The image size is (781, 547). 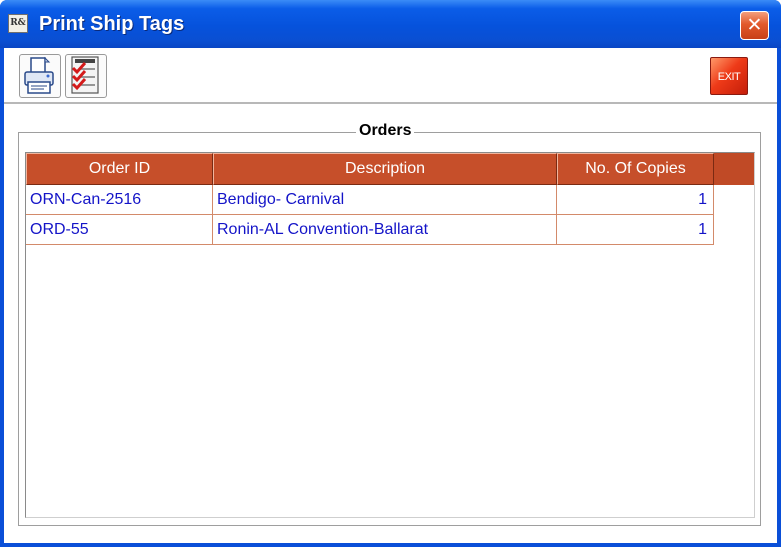 I want to click on column-header-order-id: Order ID, so click(x=119, y=169).